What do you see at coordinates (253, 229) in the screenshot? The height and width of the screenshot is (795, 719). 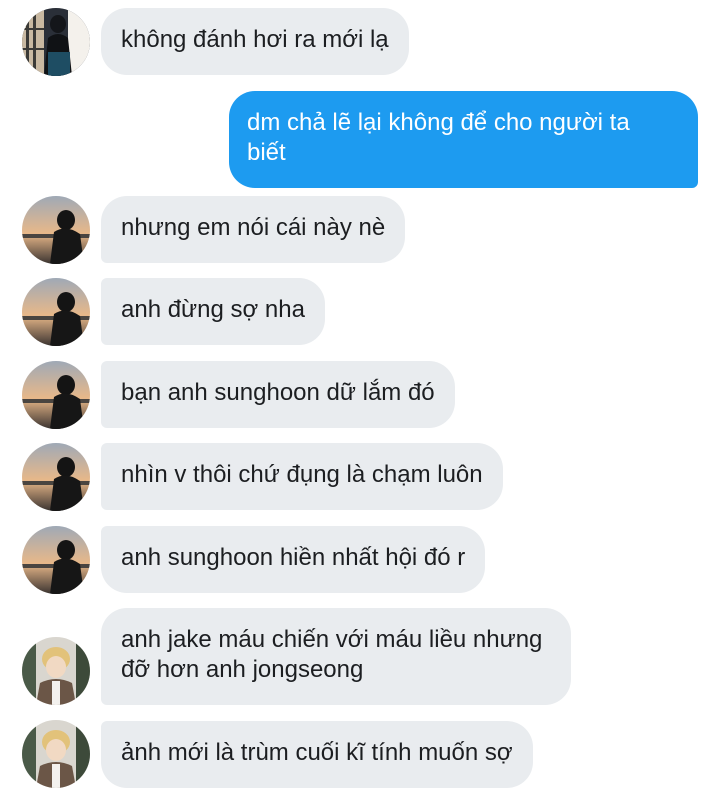 I see `message-bubble: nhưng em nói cái này nè` at bounding box center [253, 229].